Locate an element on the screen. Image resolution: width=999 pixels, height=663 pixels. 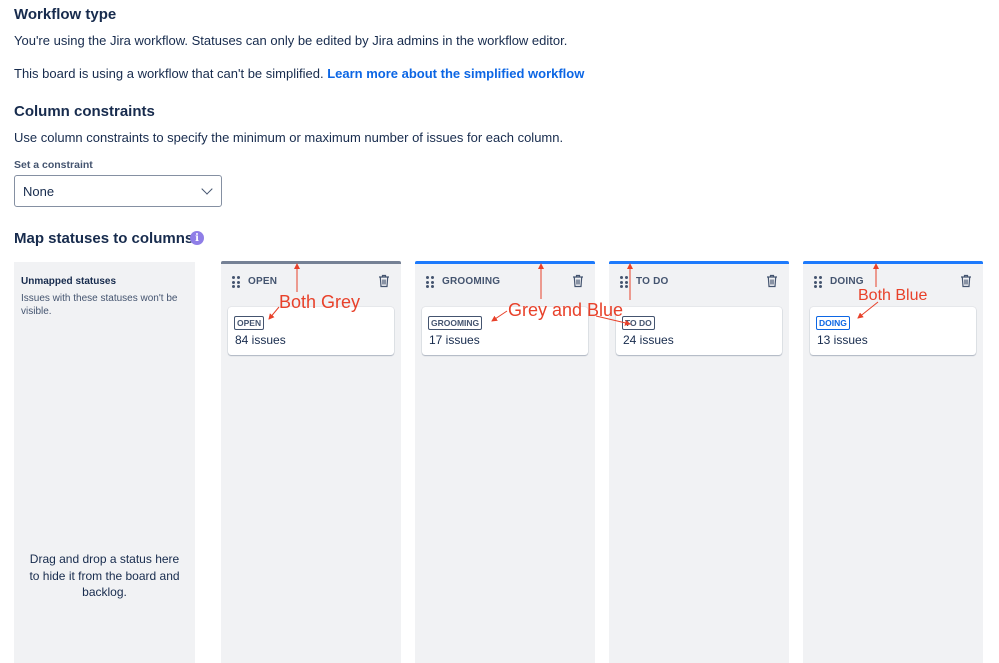
annotation-both-blue: Both Blue is located at coordinates (893, 295).